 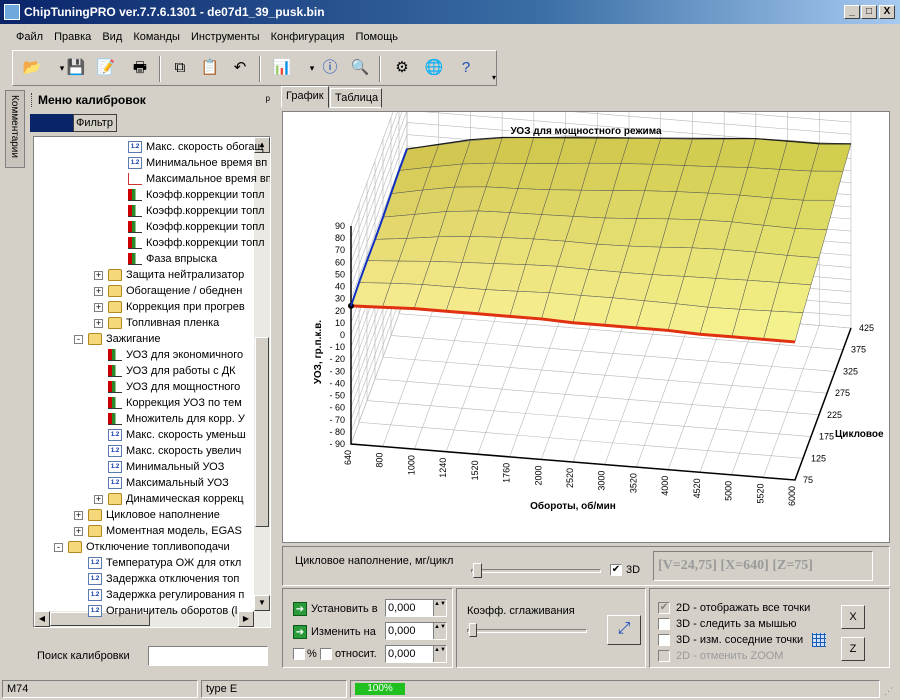 What do you see at coordinates (196, 147) in the screenshot?
I see `tree-item: 1.2 Макс. скорость обогащ` at bounding box center [196, 147].